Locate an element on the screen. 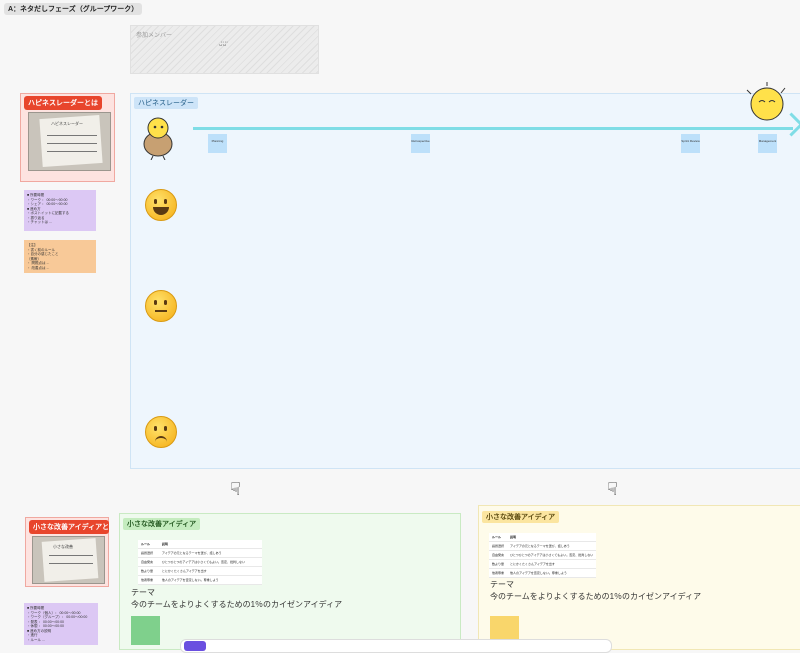 This screenshot has height=653, width=800. whiteboard-photo: ハピネスレーダー is located at coordinates (69, 141).